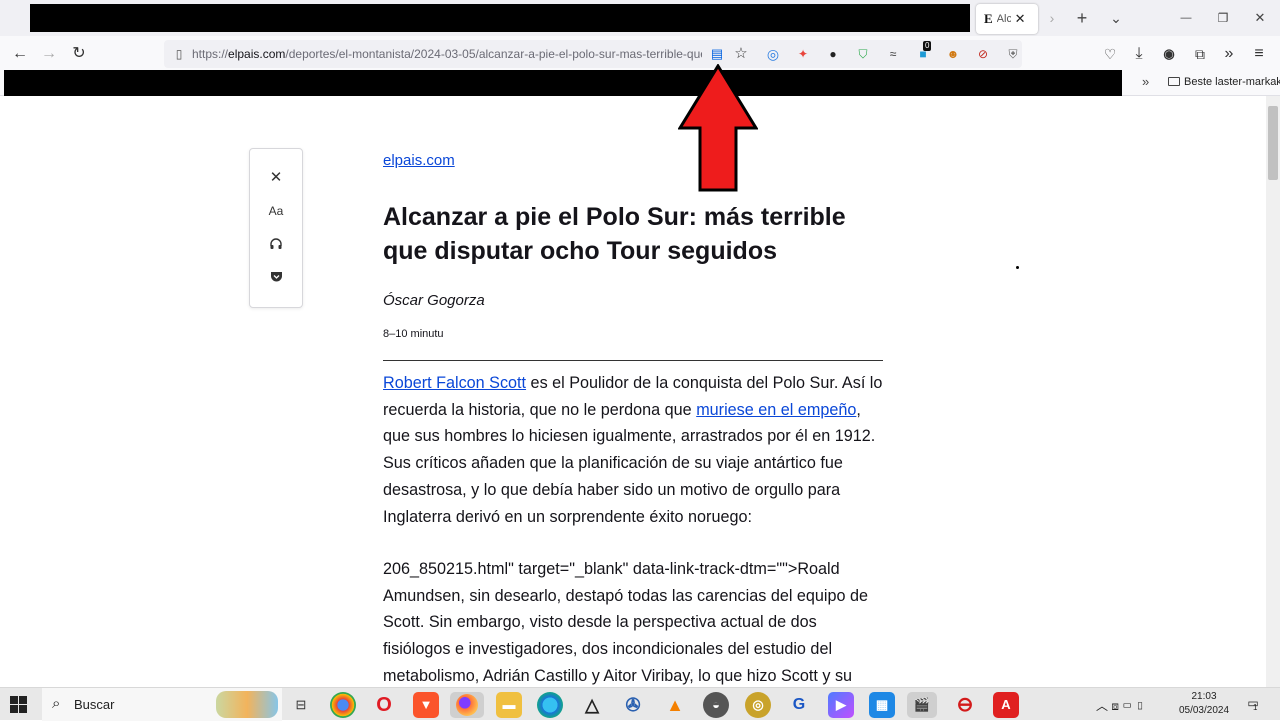 This screenshot has height=725, width=1280. What do you see at coordinates (927, 46) in the screenshot?
I see `extension-badge: 0` at bounding box center [927, 46].